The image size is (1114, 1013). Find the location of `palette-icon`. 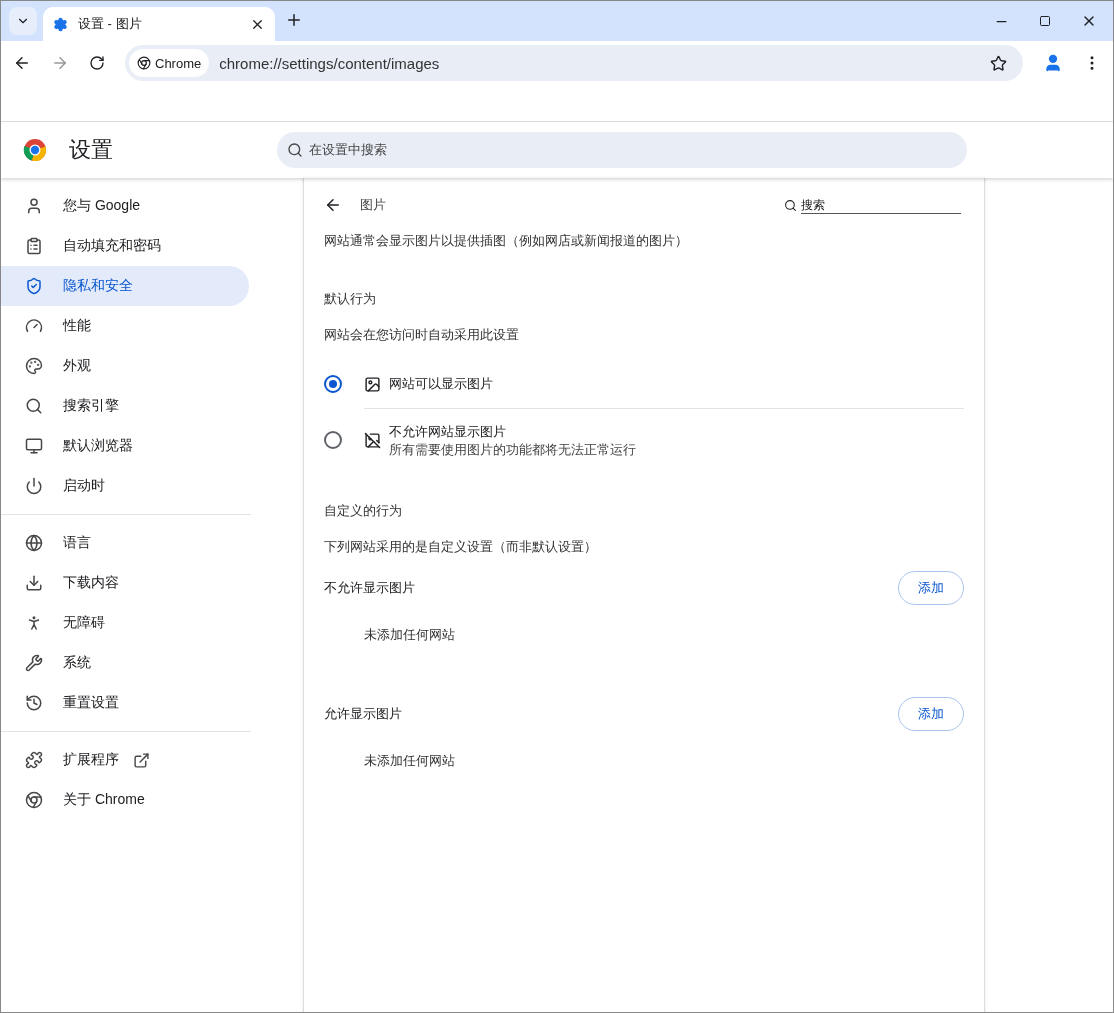

palette-icon is located at coordinates (34, 366).